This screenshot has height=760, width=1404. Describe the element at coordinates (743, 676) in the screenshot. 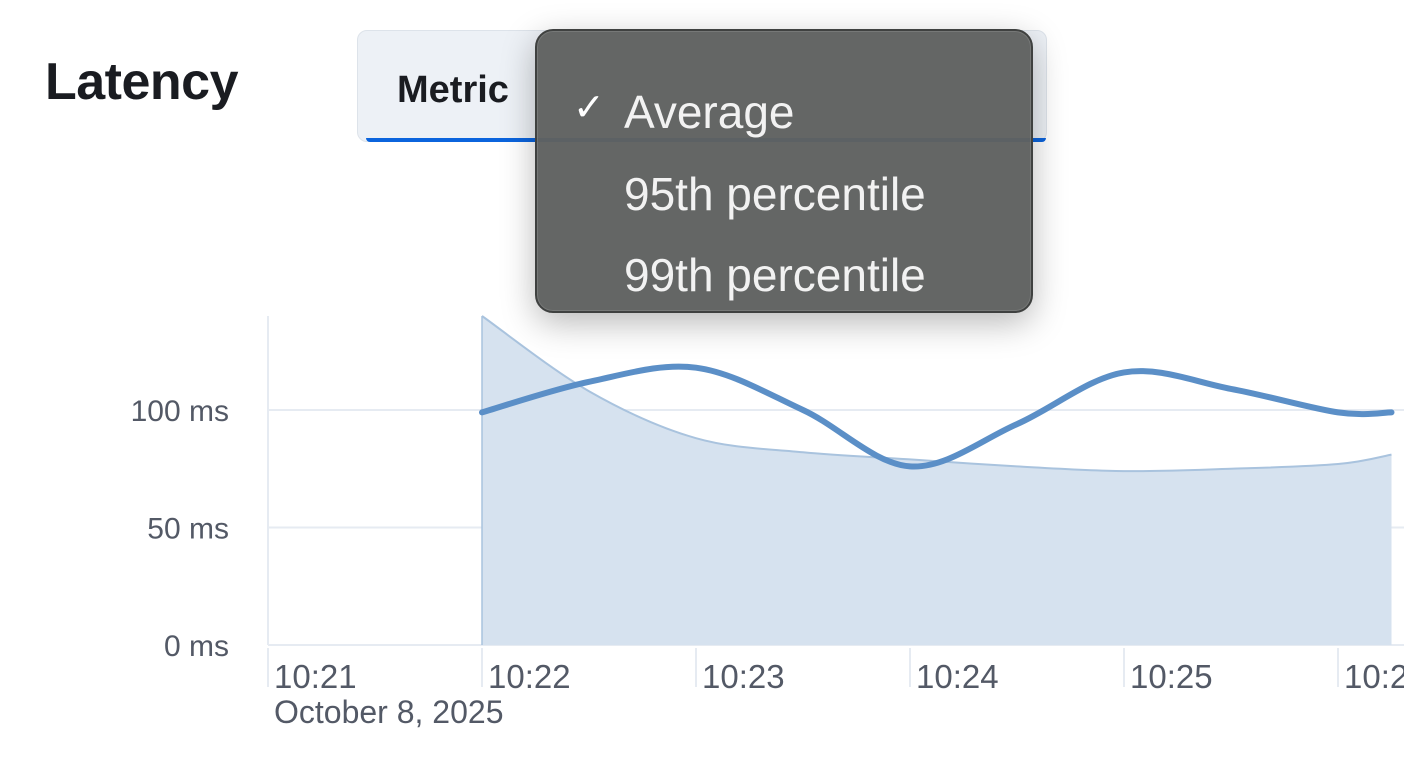

I see `x-tick-label: 10:23` at that location.